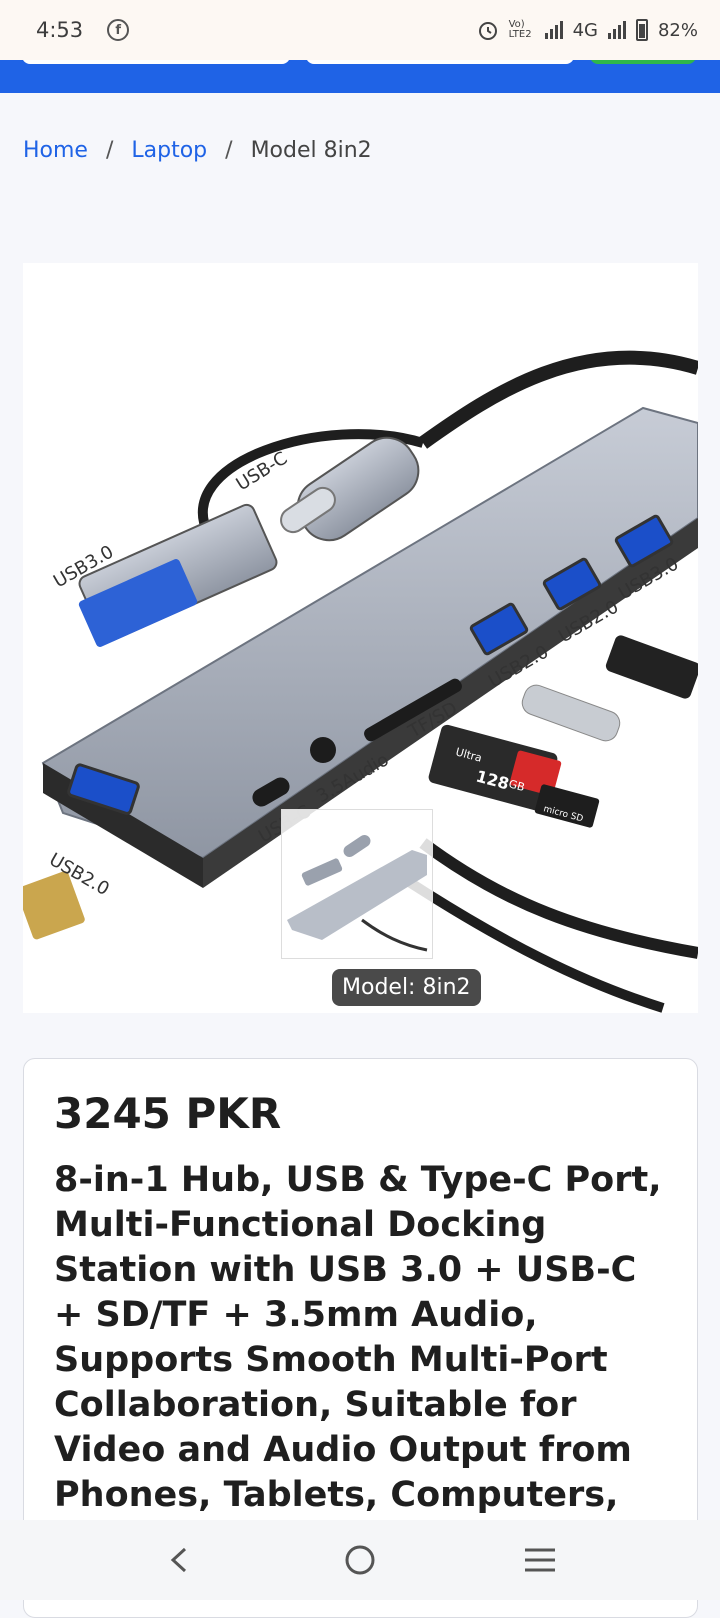 Image resolution: width=720 pixels, height=1618 pixels. What do you see at coordinates (357, 893) in the screenshot?
I see `thumbnail-hub-illustration` at bounding box center [357, 893].